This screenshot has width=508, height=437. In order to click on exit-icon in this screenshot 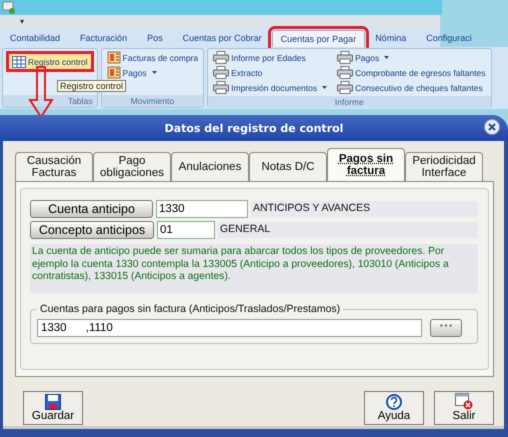, I will do `click(464, 401)`.